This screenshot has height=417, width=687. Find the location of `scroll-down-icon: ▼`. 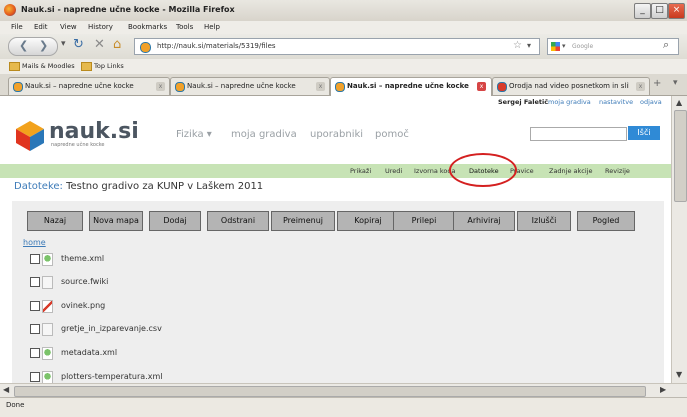

scroll-down-icon: ▼ is located at coordinates (679, 374).